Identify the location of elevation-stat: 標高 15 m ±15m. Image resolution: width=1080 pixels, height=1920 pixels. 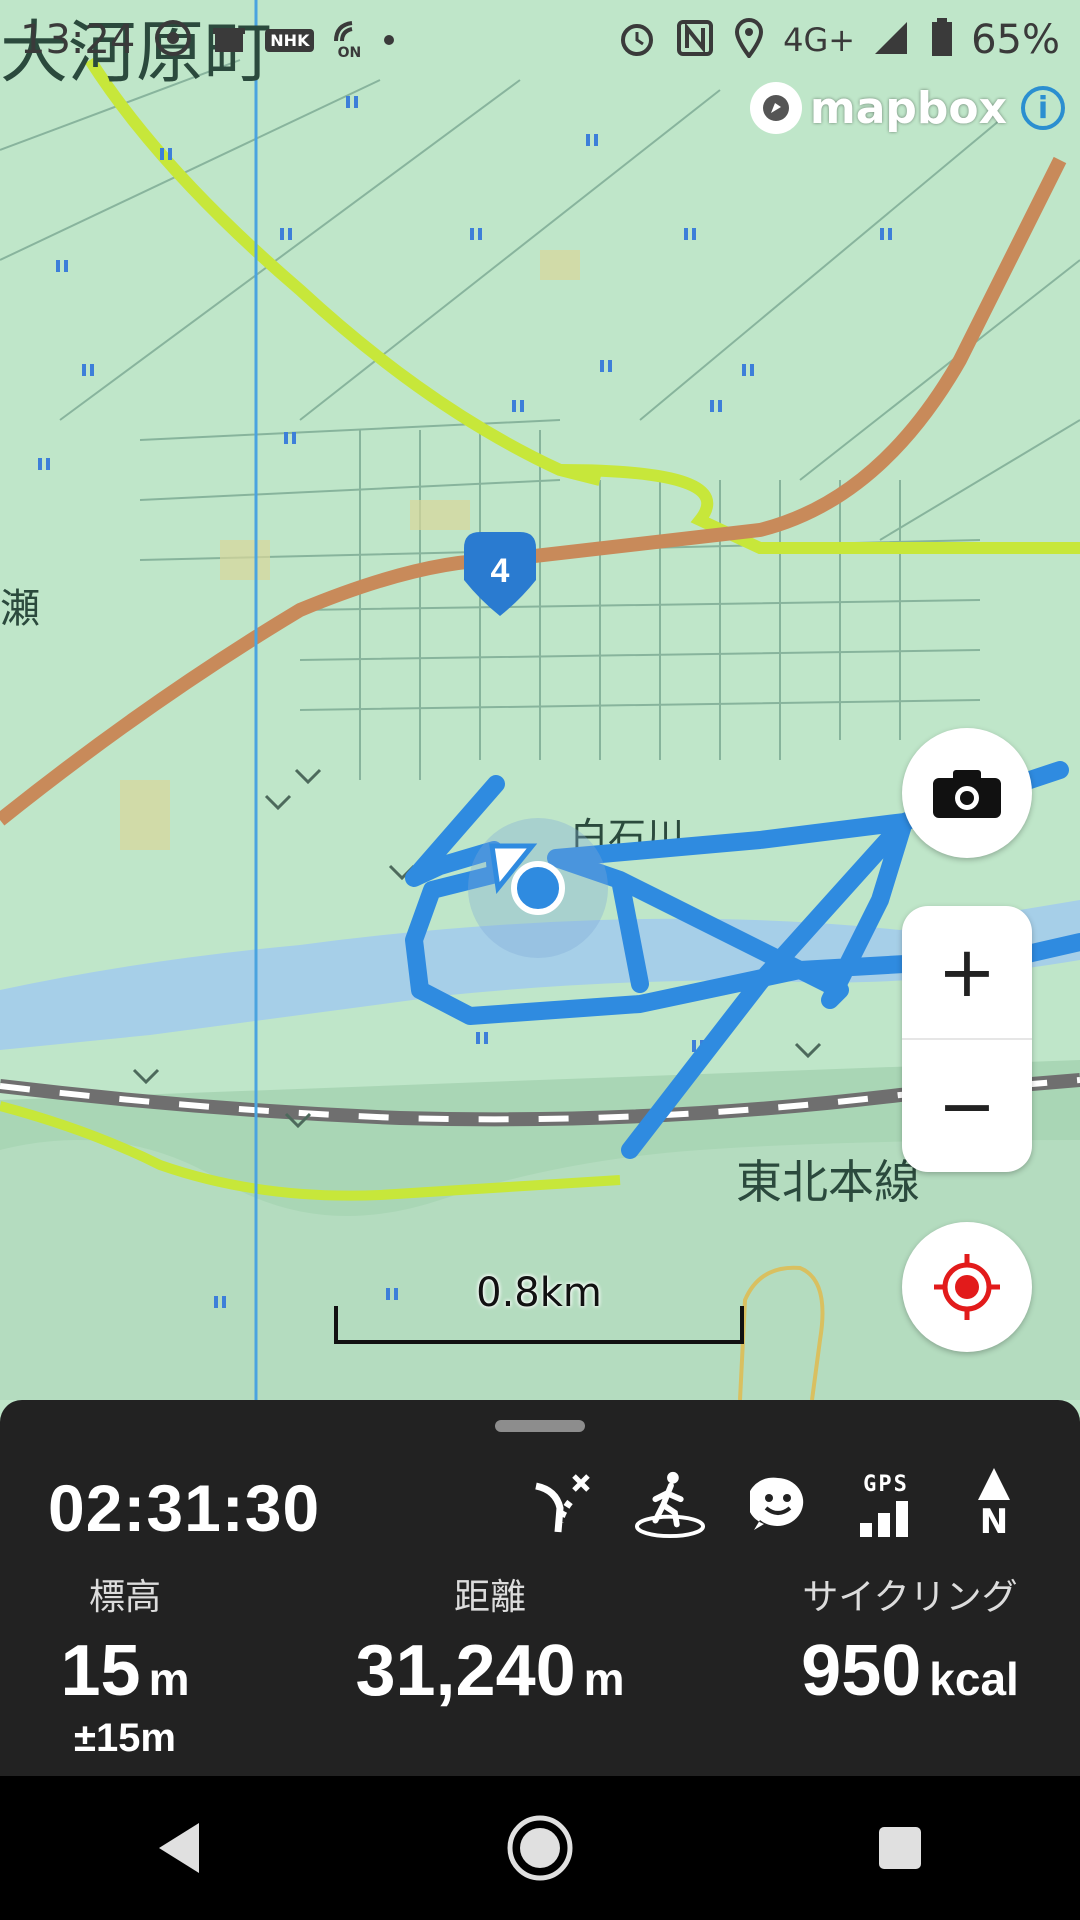
(125, 1664).